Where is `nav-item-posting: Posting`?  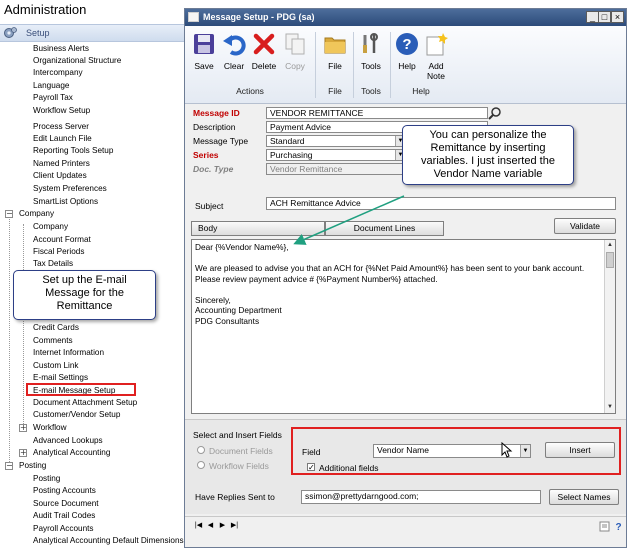 nav-item-posting: Posting is located at coordinates (46, 479).